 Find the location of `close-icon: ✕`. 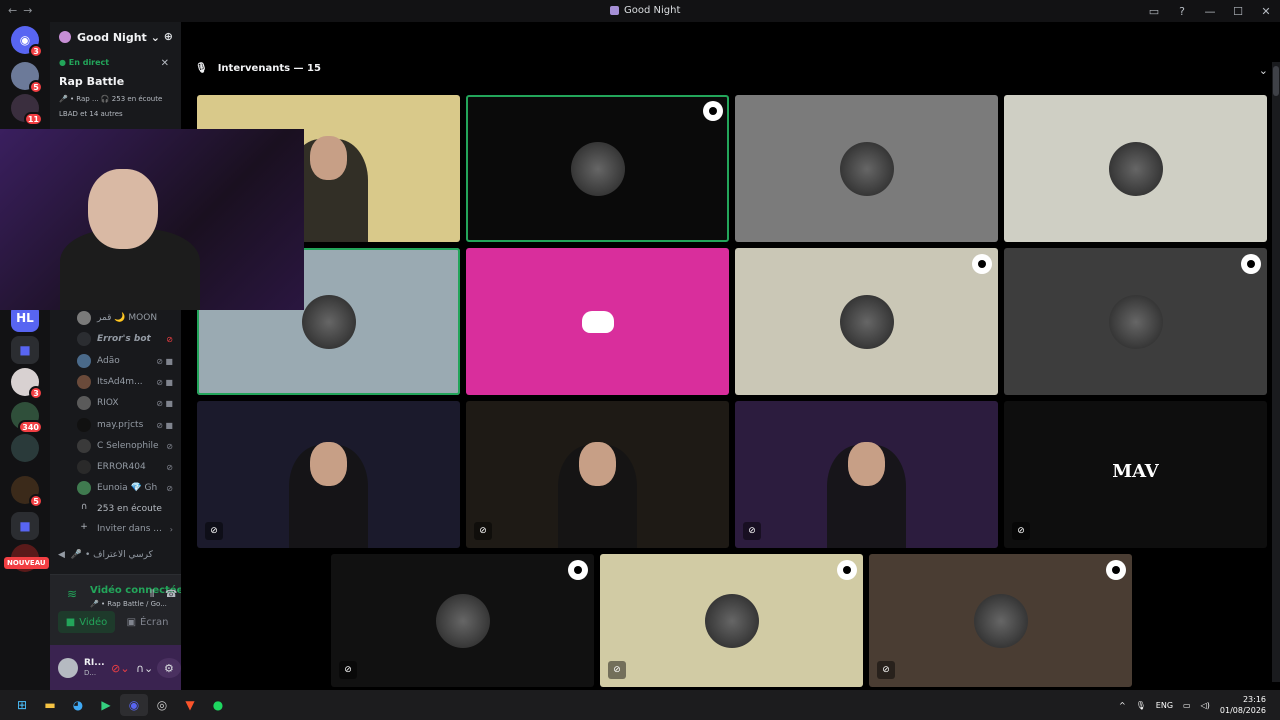

close-icon: ✕ is located at coordinates (165, 63).